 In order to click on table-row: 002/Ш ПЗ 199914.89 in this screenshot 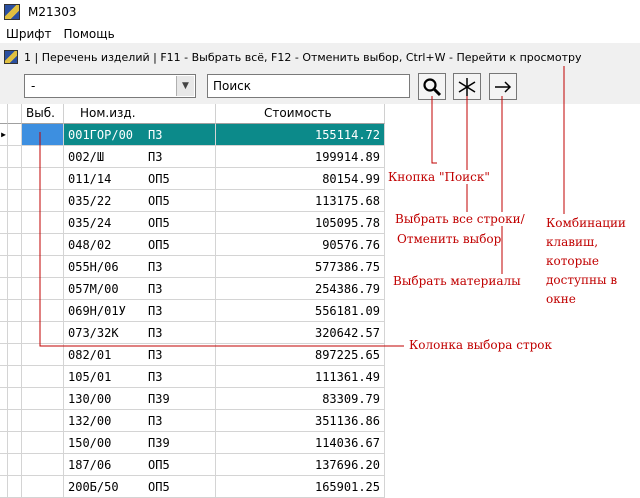, I will do `click(320, 157)`.